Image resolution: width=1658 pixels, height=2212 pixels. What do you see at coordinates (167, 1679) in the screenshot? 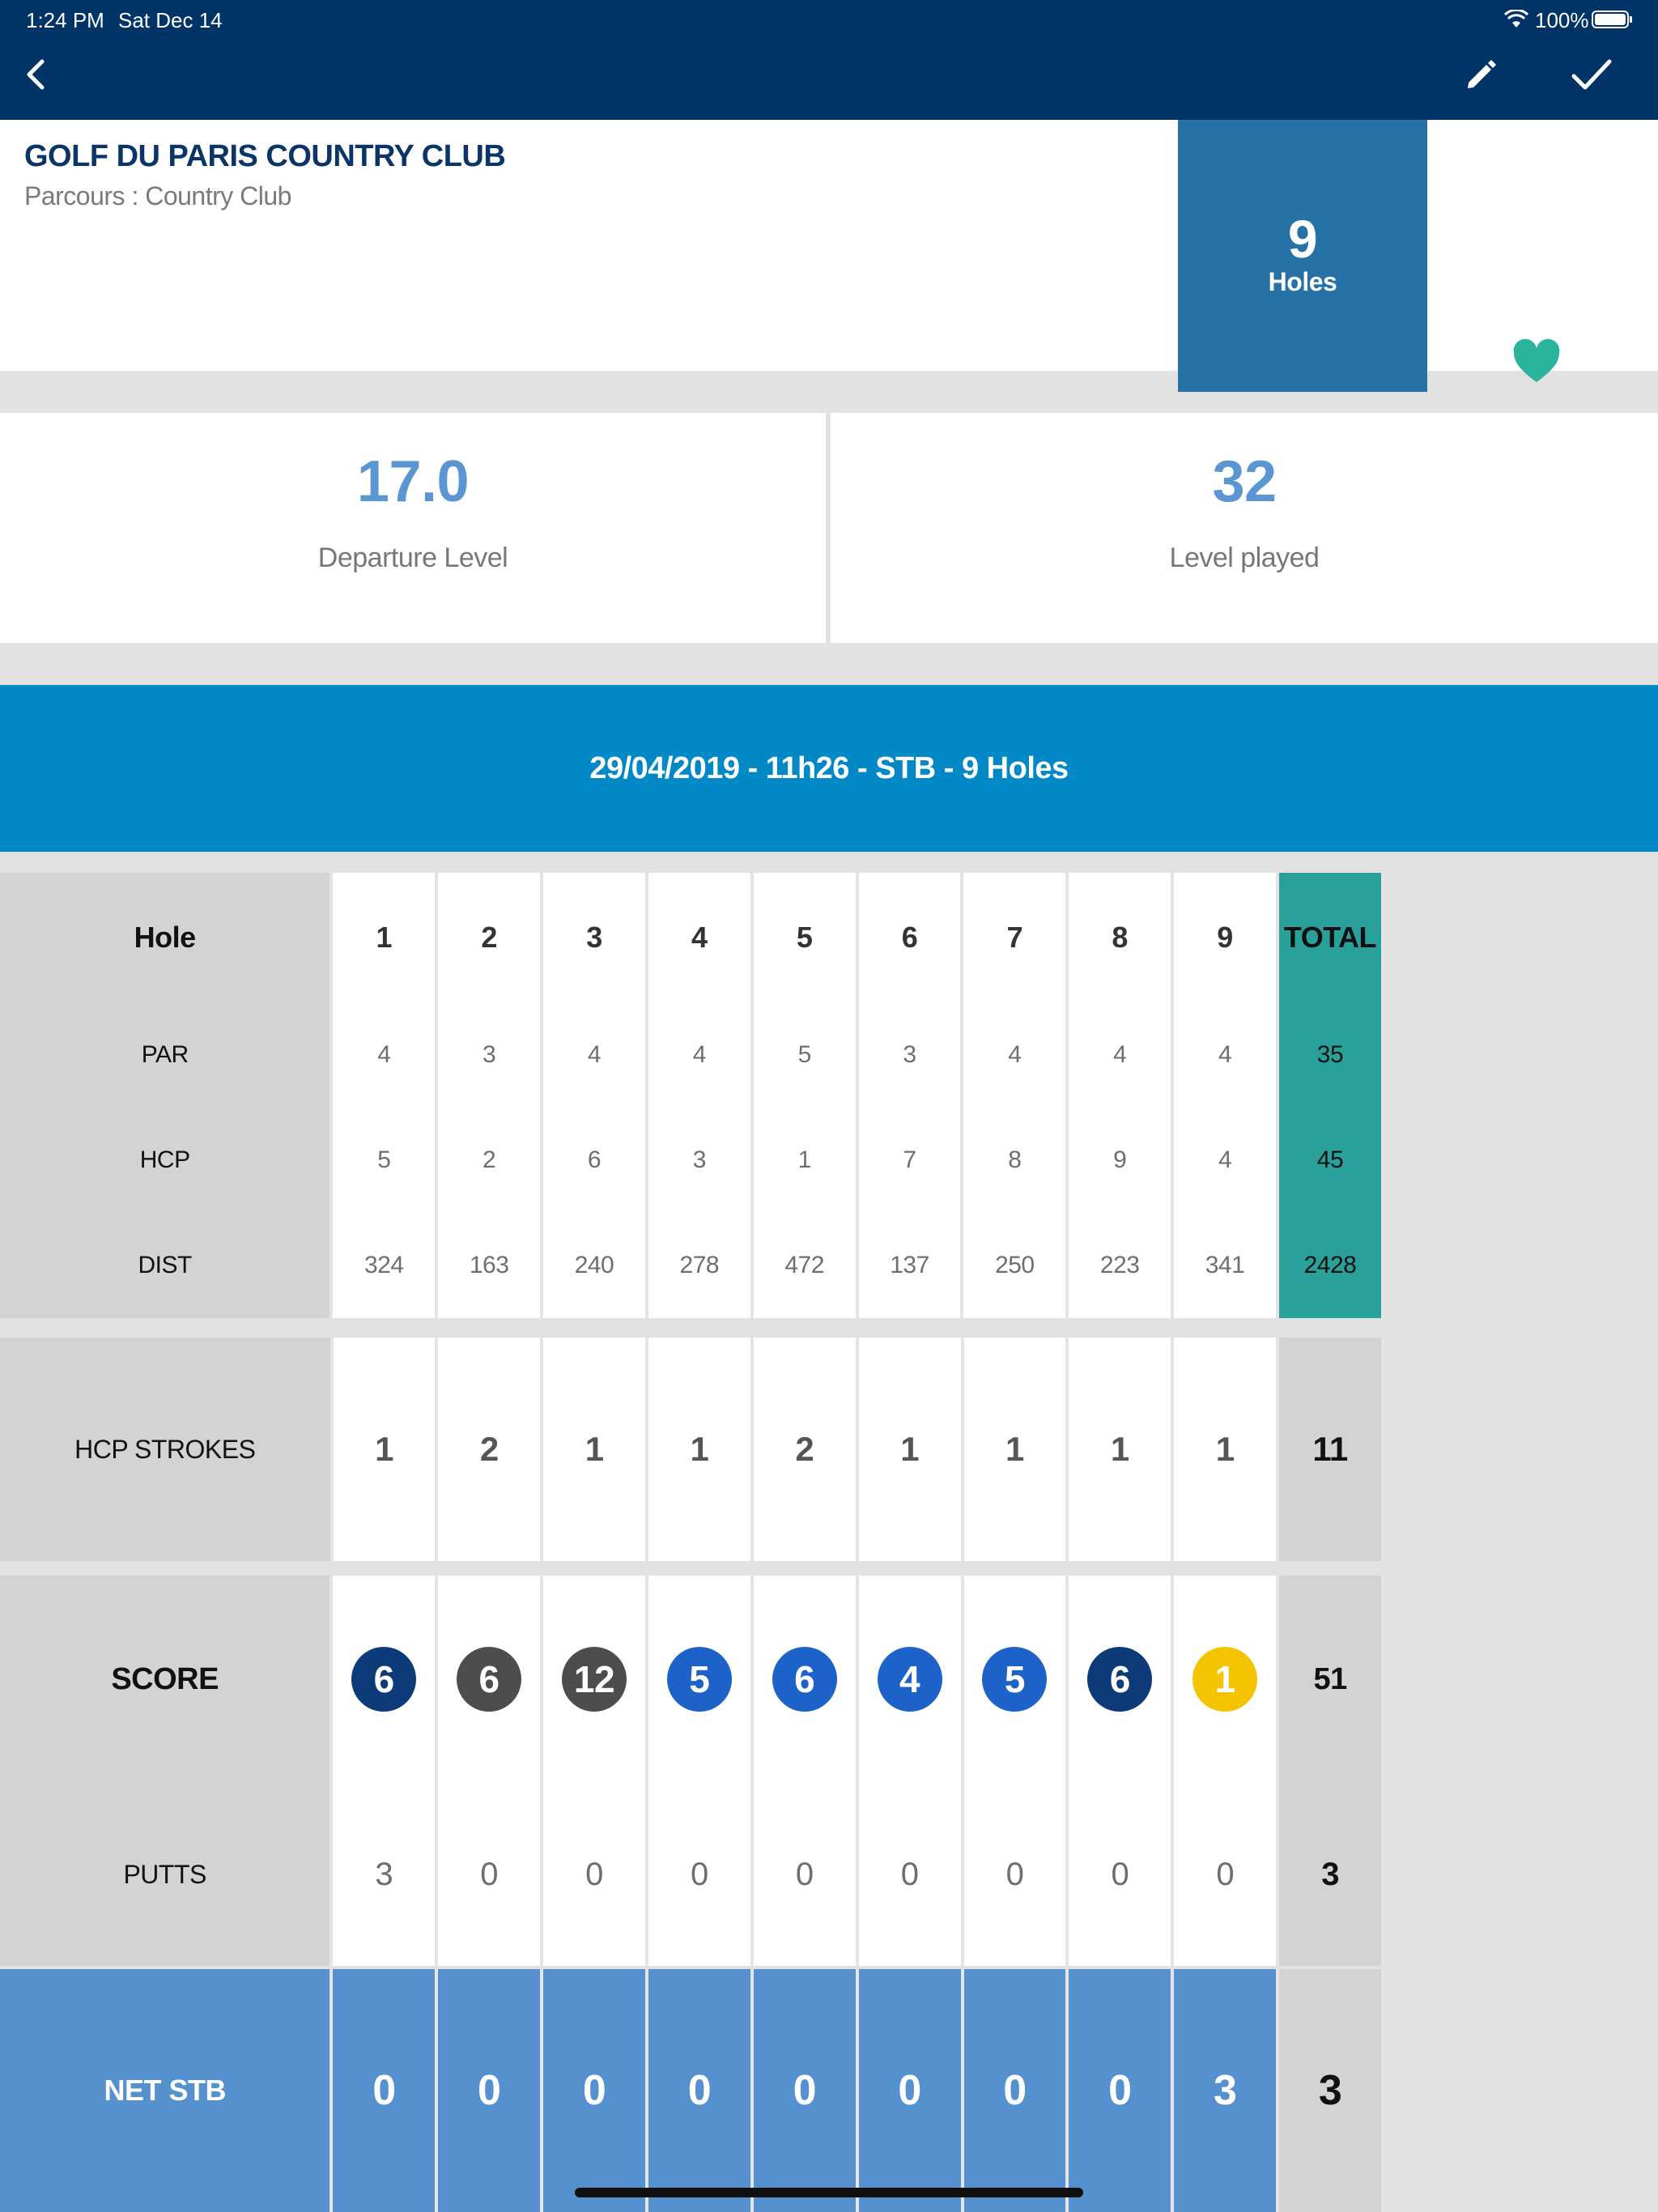
I see `score-label: SCORE` at bounding box center [167, 1679].